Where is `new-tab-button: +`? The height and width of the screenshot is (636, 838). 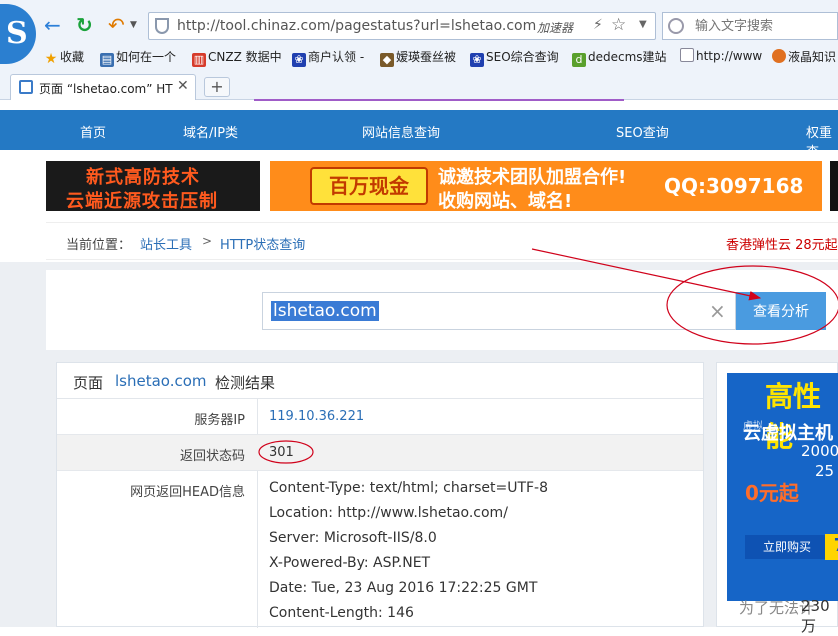 new-tab-button: + is located at coordinates (217, 87).